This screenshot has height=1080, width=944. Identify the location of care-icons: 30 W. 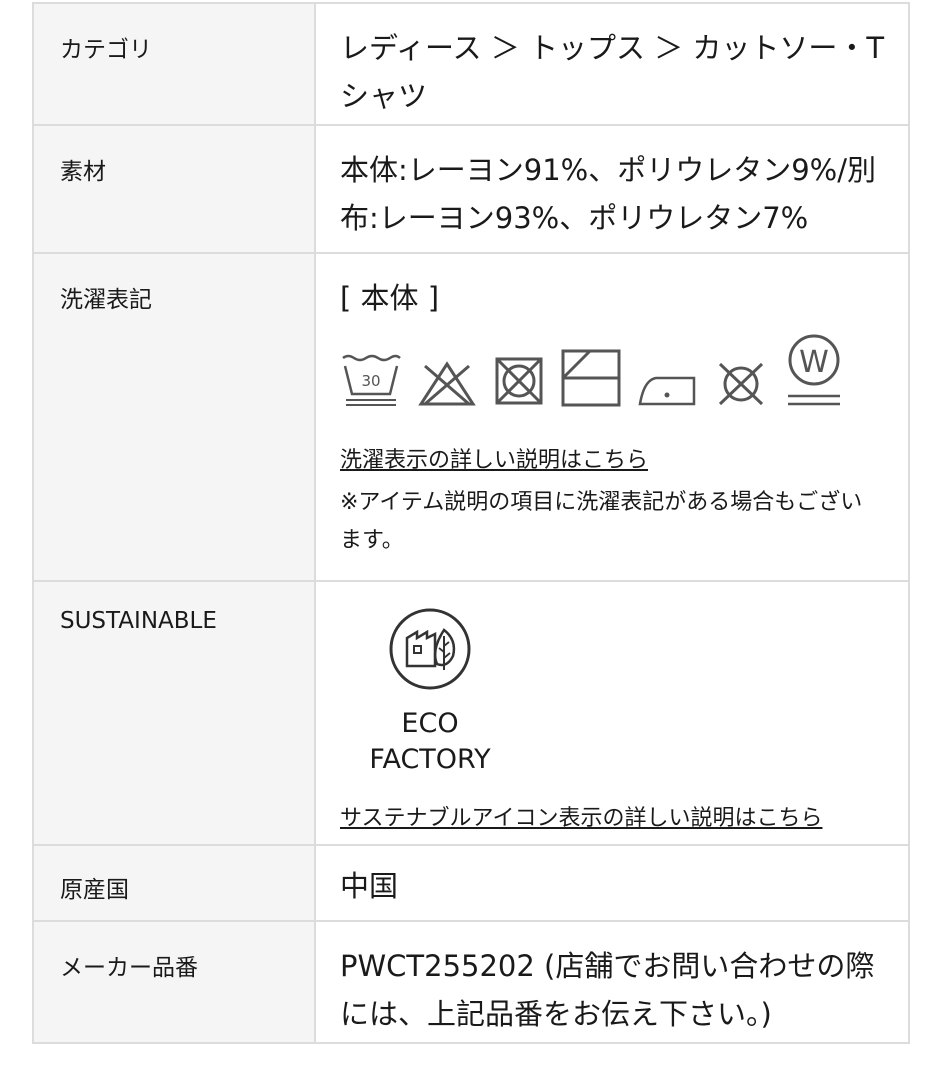
(614, 371).